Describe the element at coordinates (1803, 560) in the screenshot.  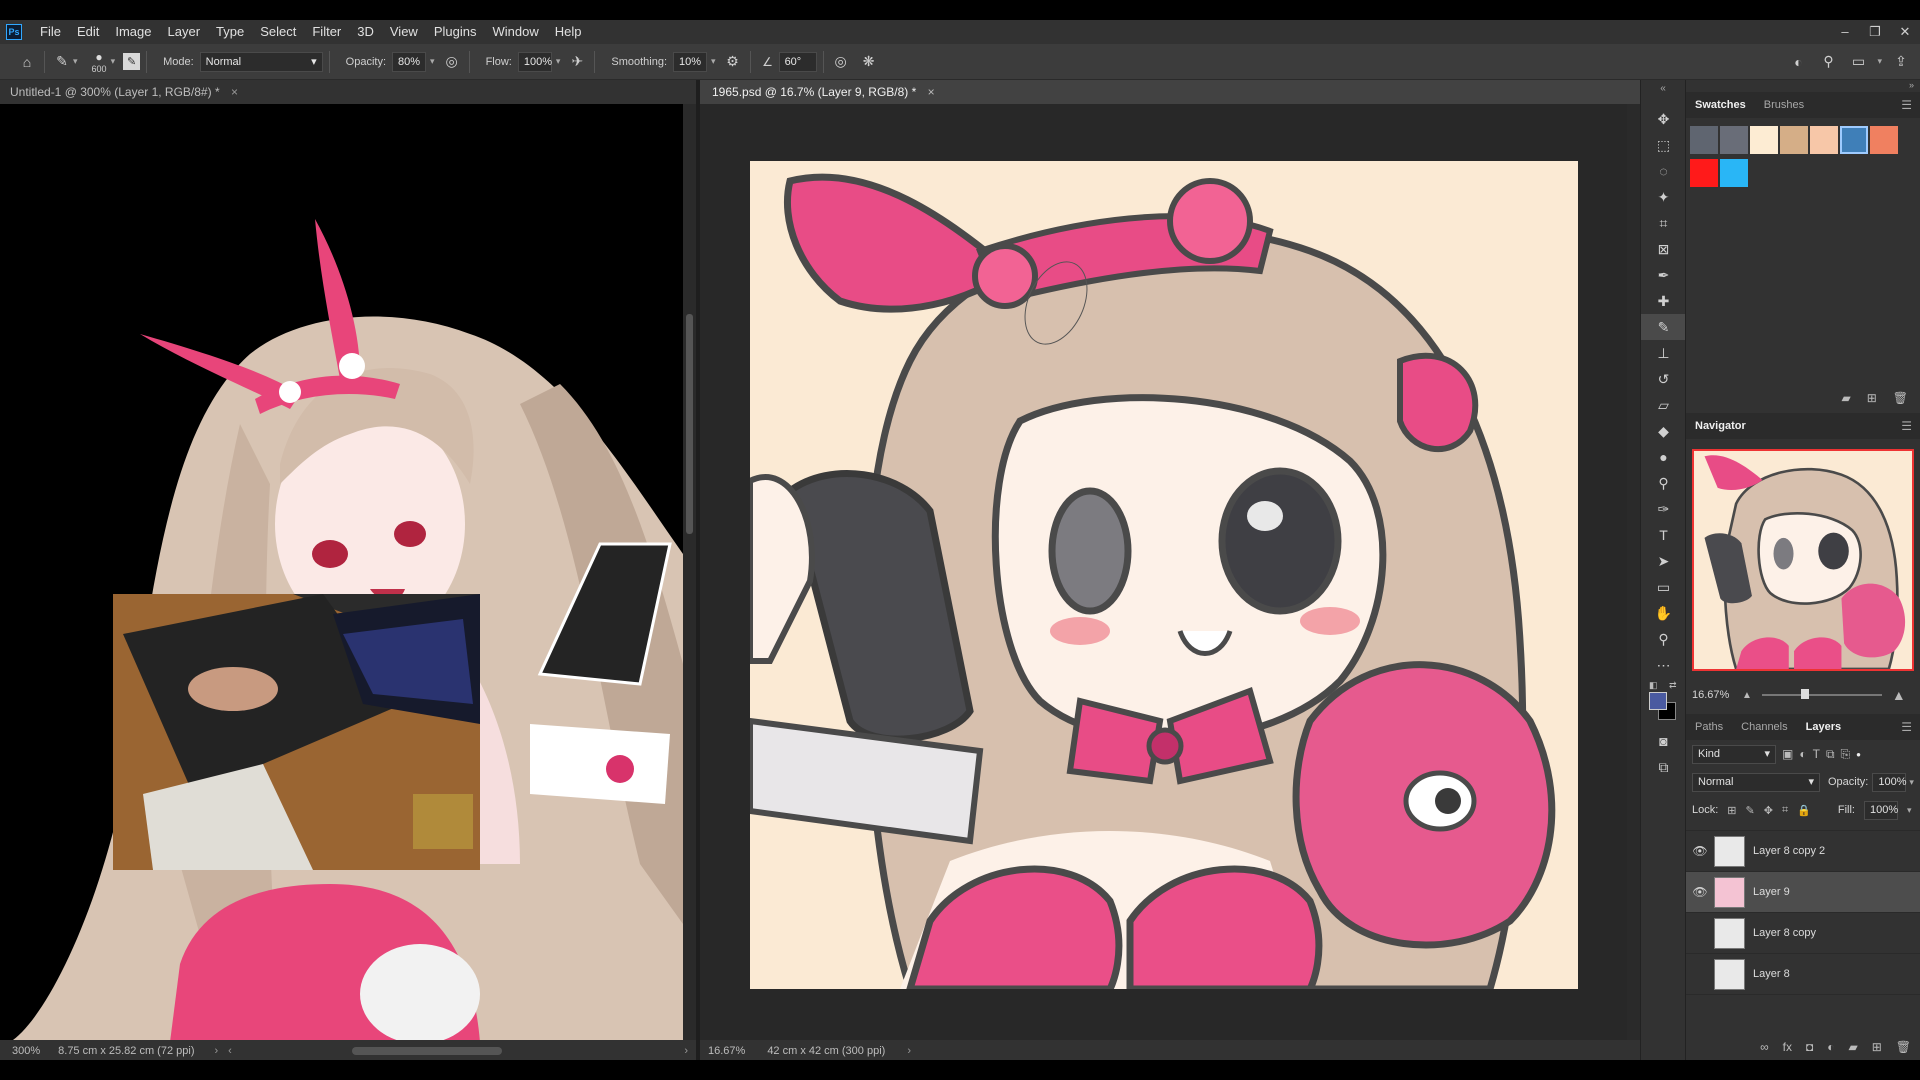
I see `navigator-preview` at that location.